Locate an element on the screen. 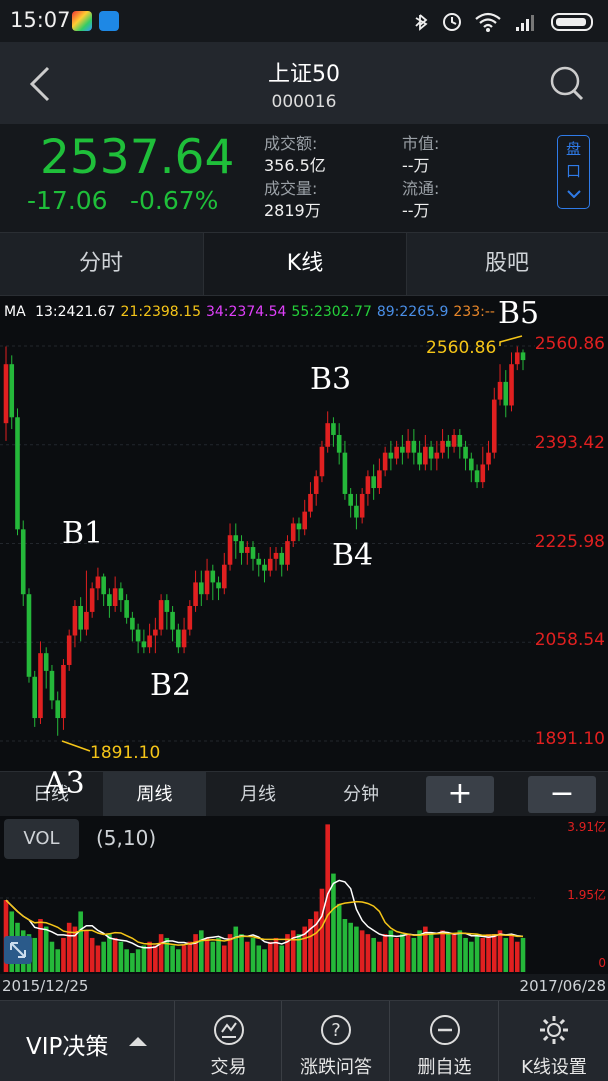  volume-params: (5,10) is located at coordinates (126, 838).